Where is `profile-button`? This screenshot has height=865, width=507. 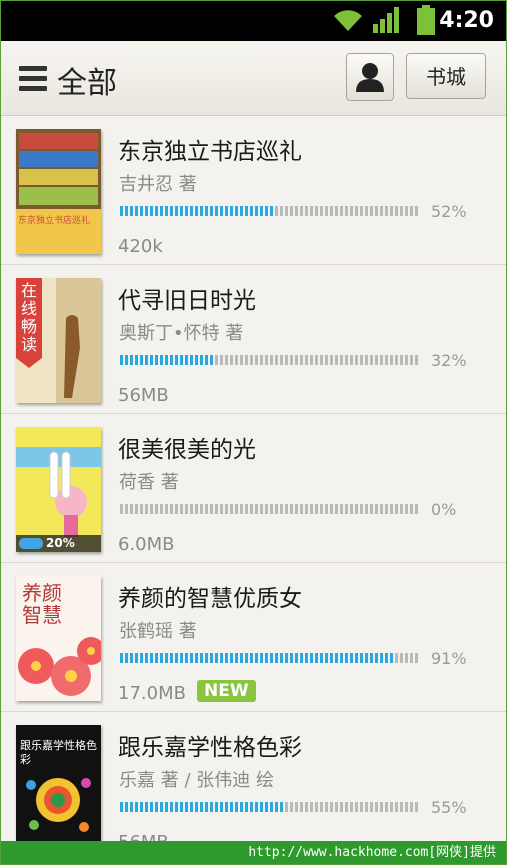
profile-button is located at coordinates (370, 77).